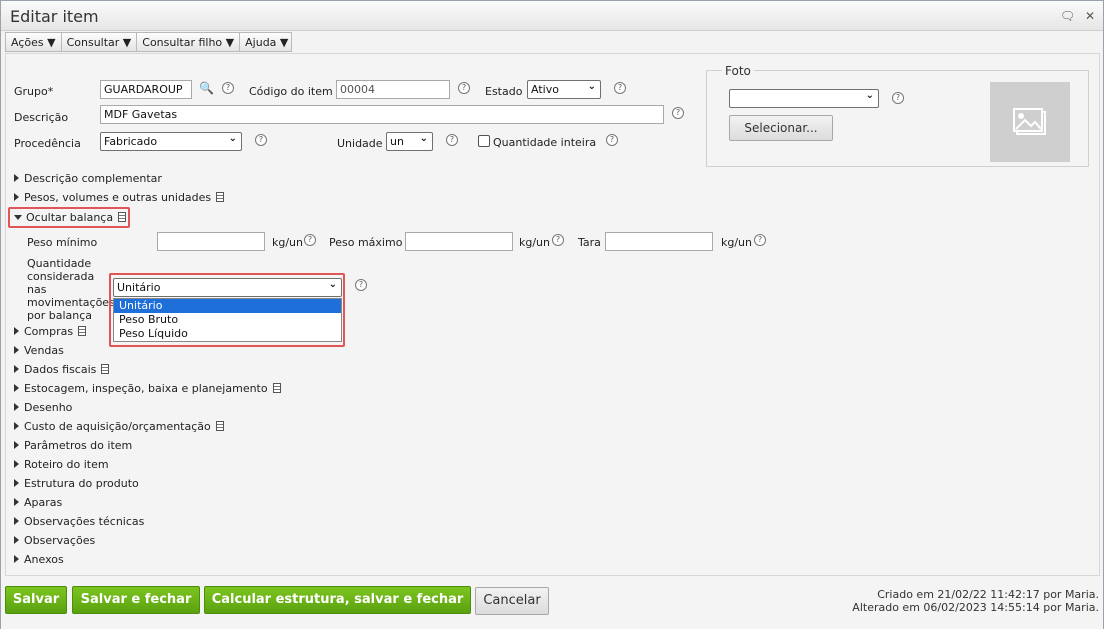 The width and height of the screenshot is (1104, 629). Describe the element at coordinates (136, 600) in the screenshot. I see `salvar-fechar-button: Salvar e fechar` at that location.